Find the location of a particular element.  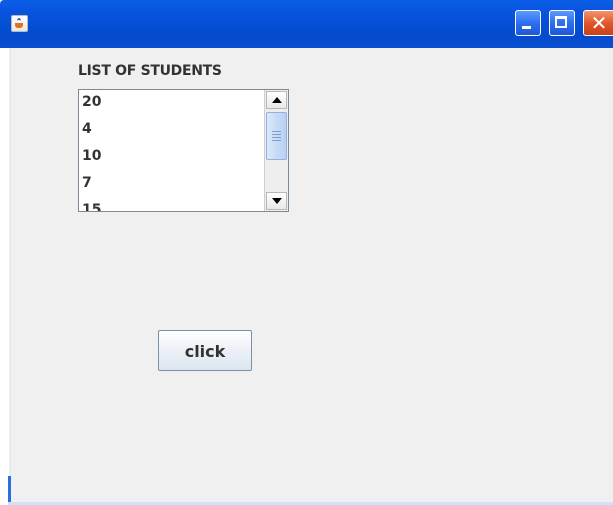

list-item: 20 is located at coordinates (171, 107).